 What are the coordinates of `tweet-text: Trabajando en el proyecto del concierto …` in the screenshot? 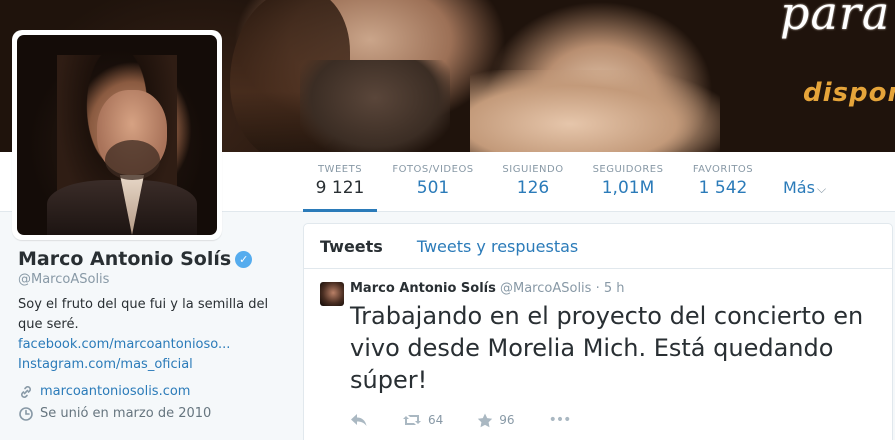 It's located at (607, 348).